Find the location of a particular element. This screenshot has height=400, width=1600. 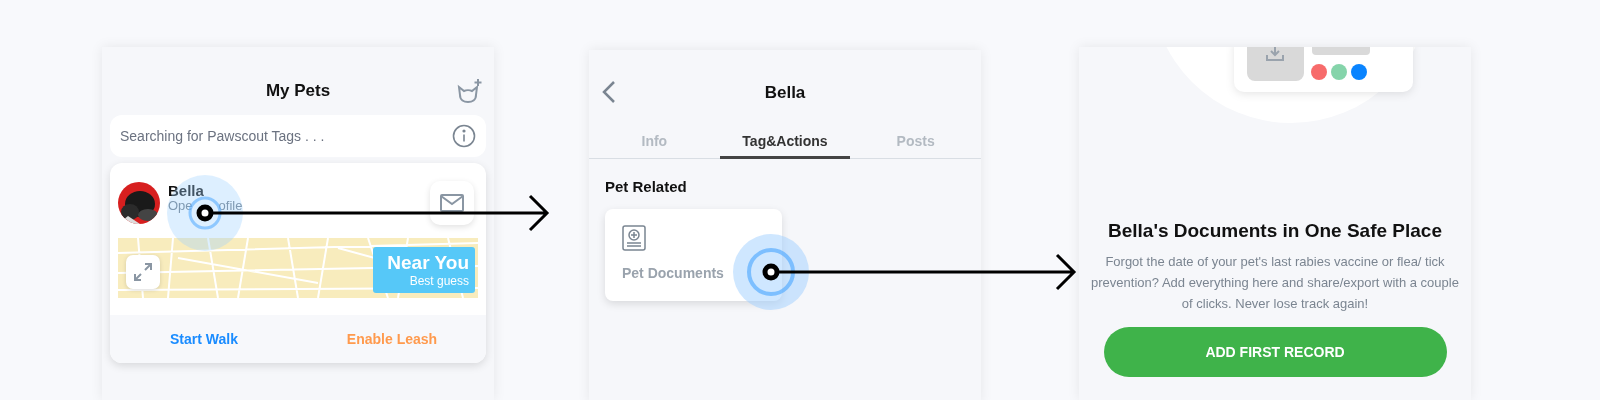

heading: Bella's Documents in One Safe Place is located at coordinates (1275, 231).